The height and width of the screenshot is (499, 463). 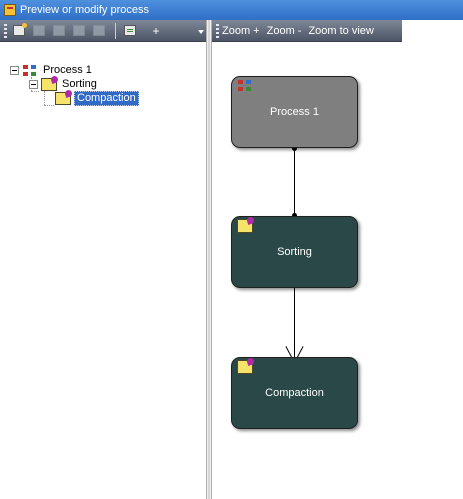 I want to click on toolbar-separator, so click(x=115, y=30).